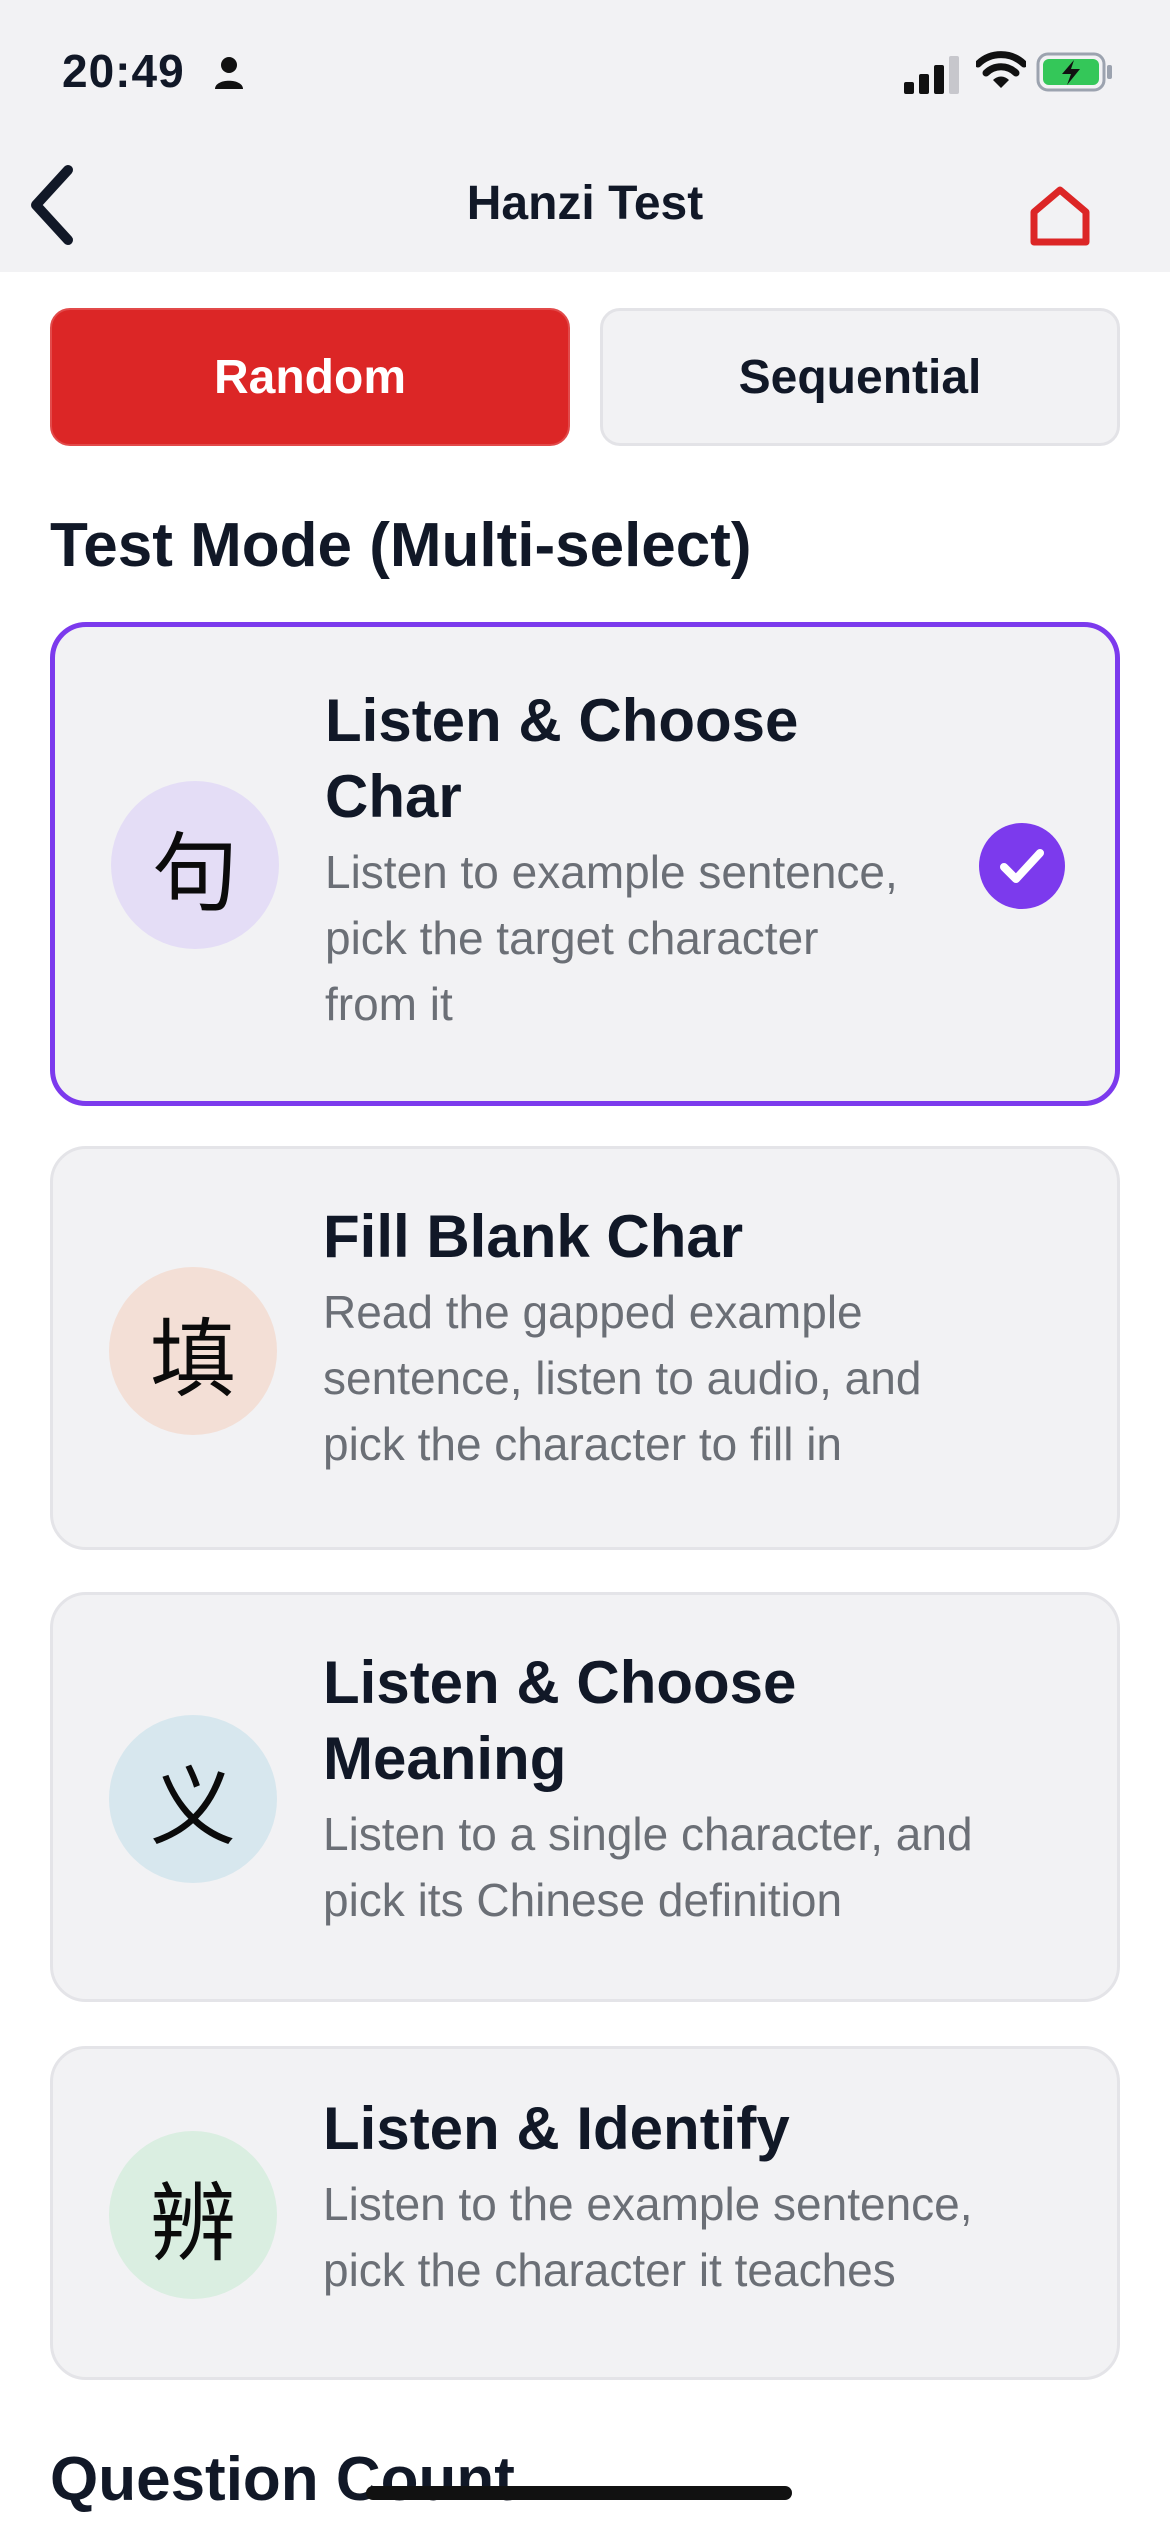 This screenshot has width=1170, height=2532. I want to click on random-order-button: Random, so click(310, 377).